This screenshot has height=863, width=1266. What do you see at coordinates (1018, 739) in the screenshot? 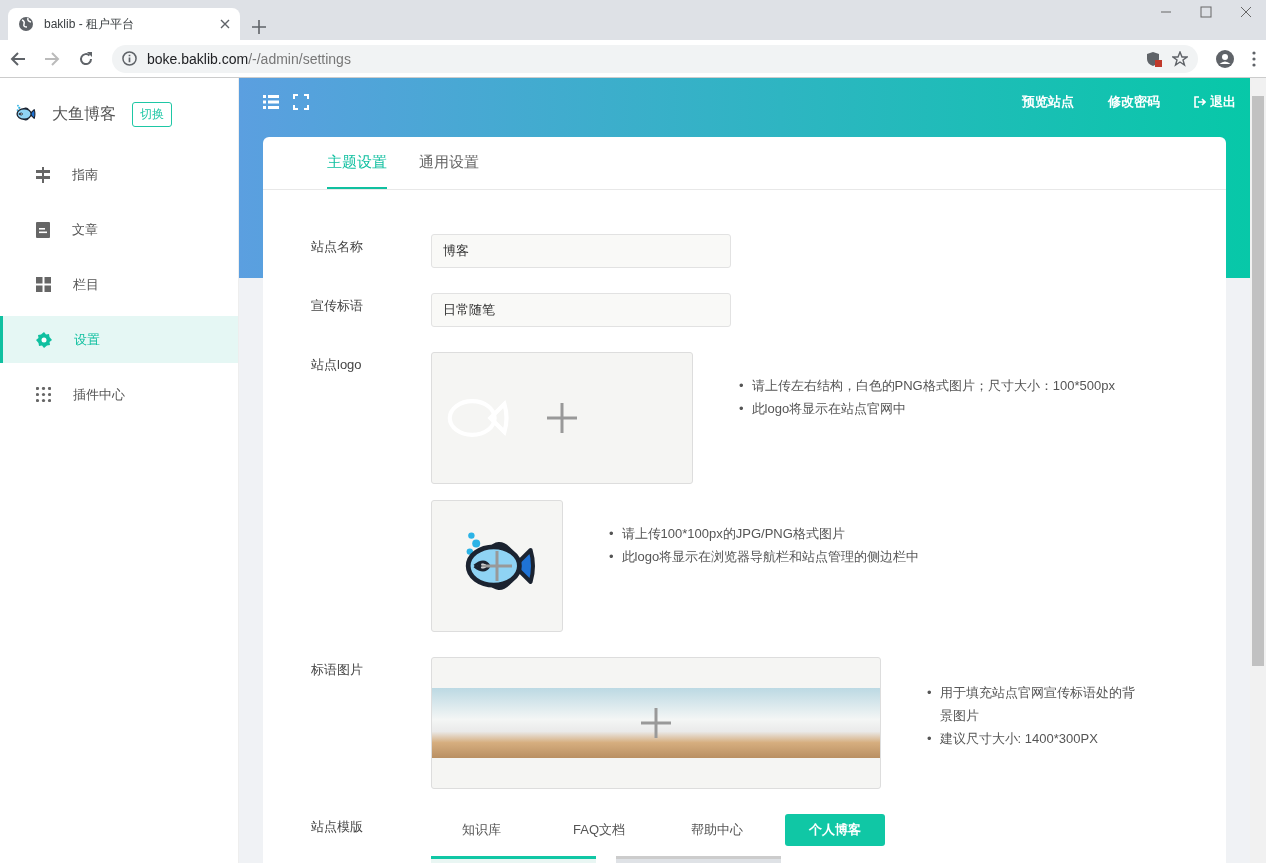
I see `hint-text: 建议尺寸大小: 1400*300PX` at bounding box center [1018, 739].